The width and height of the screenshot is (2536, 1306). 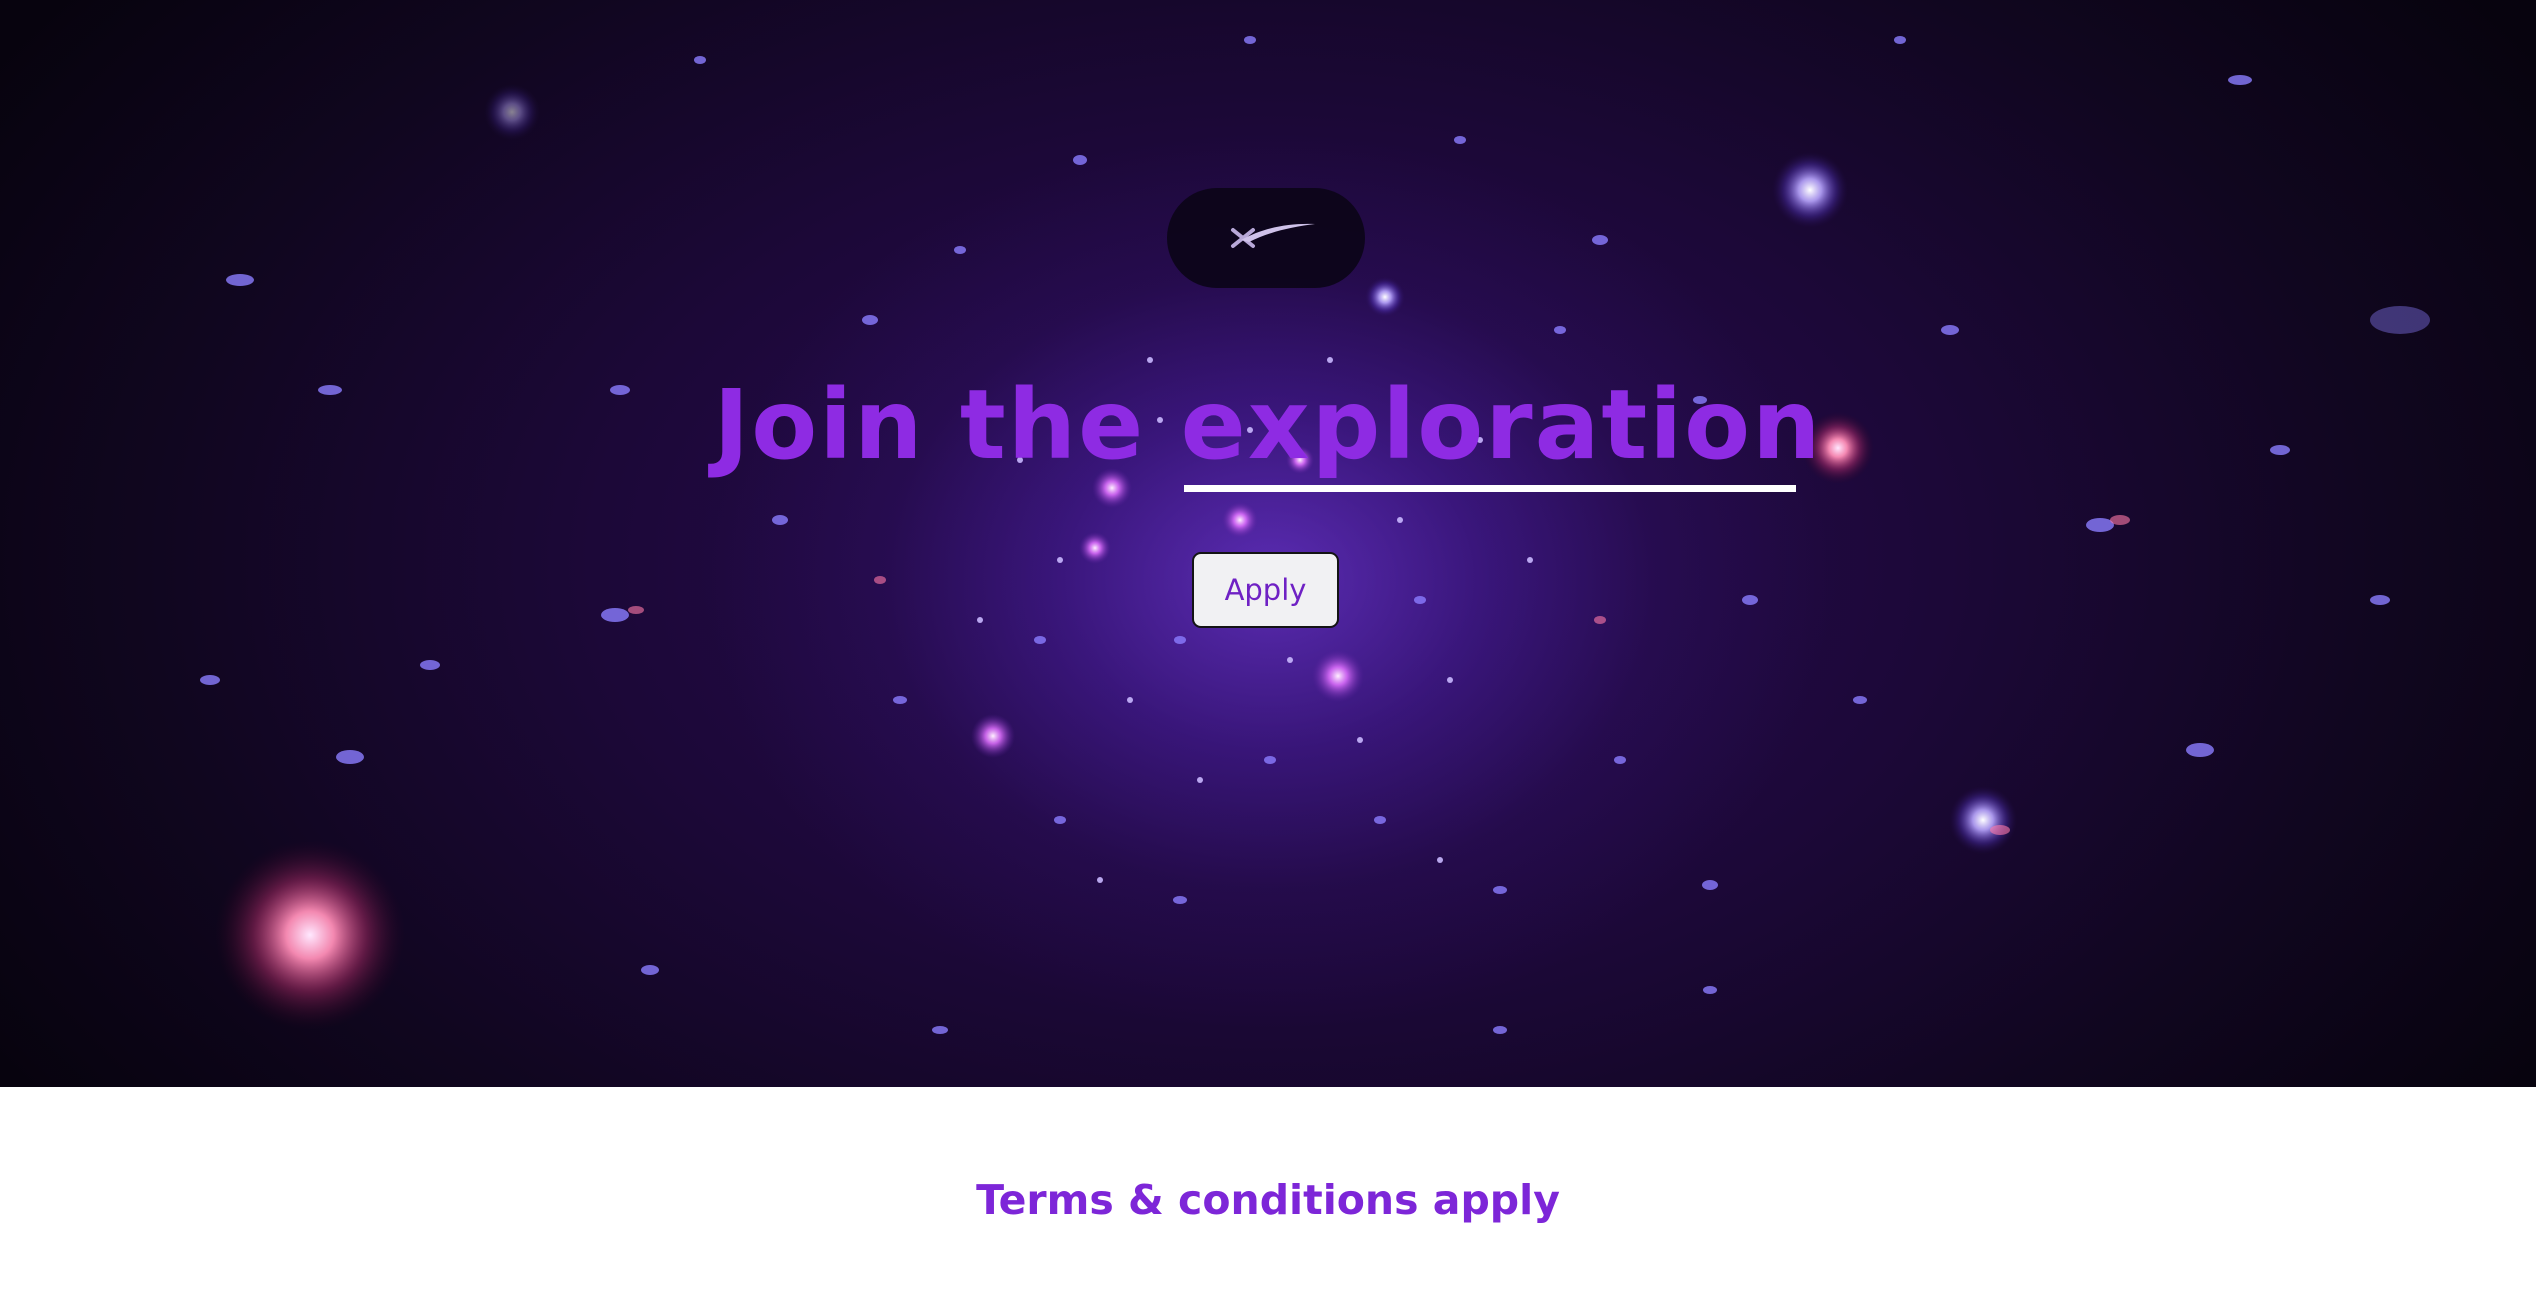 I want to click on terms-link: Terms & conditions apply, so click(x=1268, y=1200).